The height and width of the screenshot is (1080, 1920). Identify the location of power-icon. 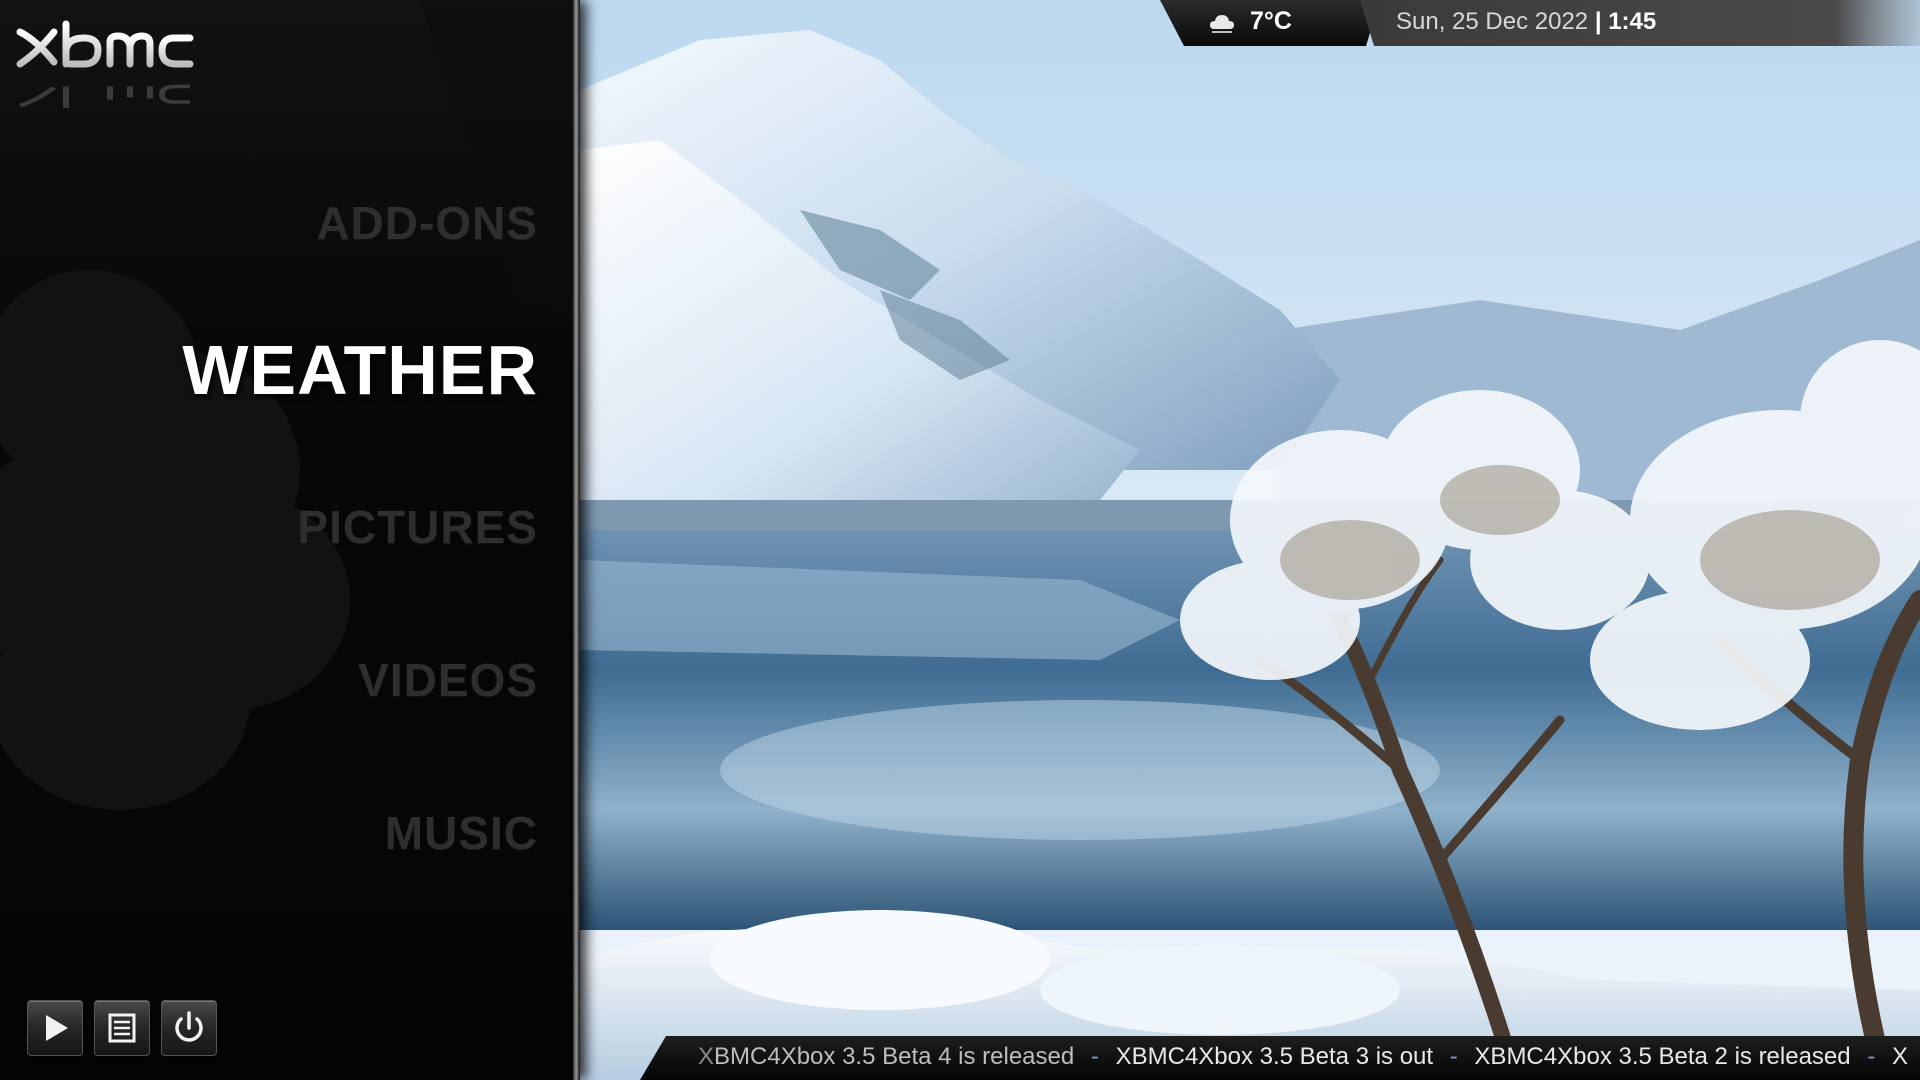
(189, 1026).